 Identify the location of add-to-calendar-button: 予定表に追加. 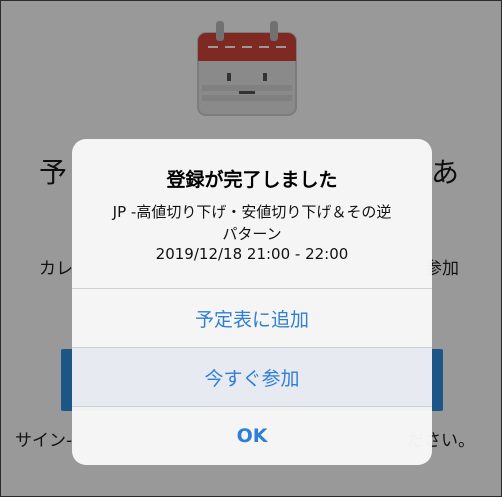
(252, 318).